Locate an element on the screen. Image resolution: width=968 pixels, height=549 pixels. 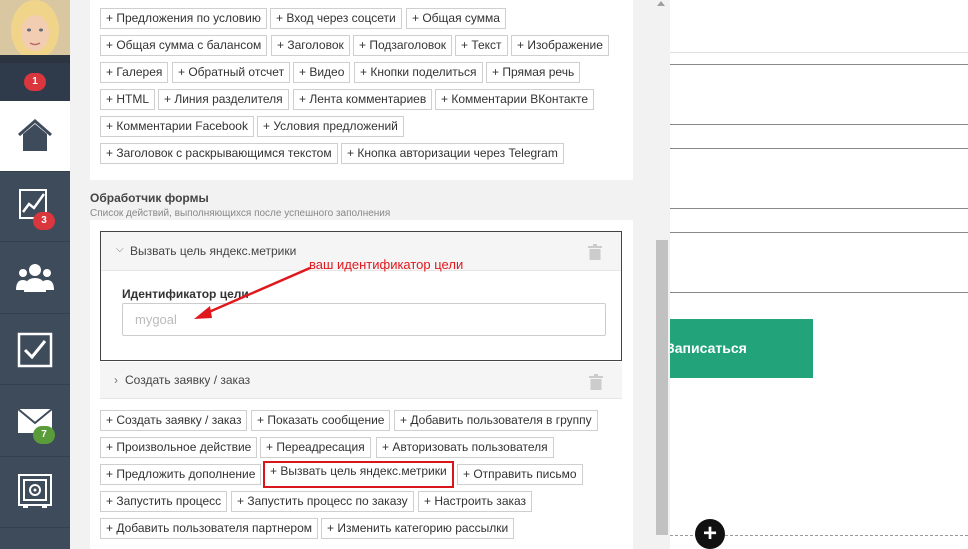
users-icon is located at coordinates (35, 278).